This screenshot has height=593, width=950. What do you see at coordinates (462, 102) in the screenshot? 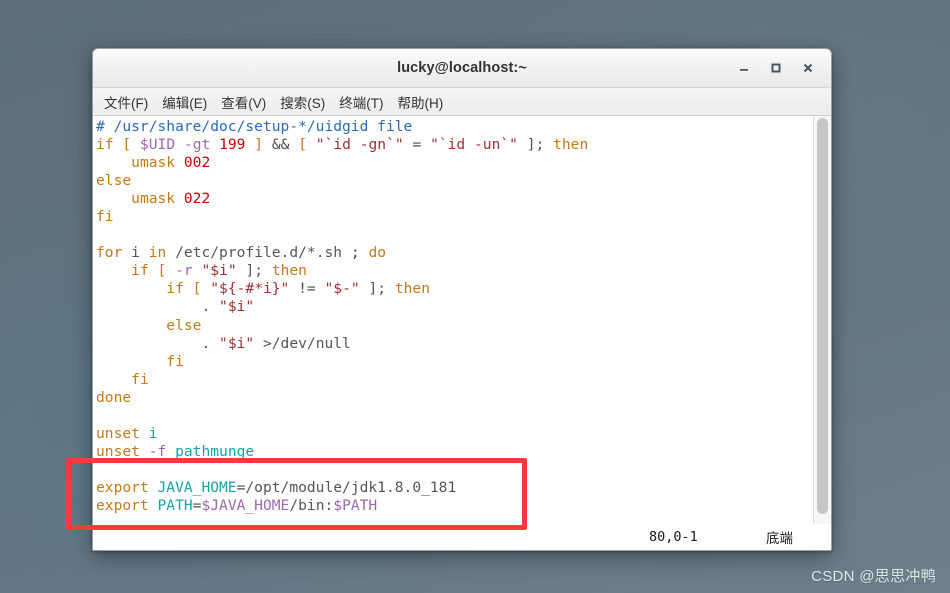
I see `menu-bar: 文件(F) 编辑(E) 查看(V) 搜索(S) 终端(T) 帮助(H)` at bounding box center [462, 102].